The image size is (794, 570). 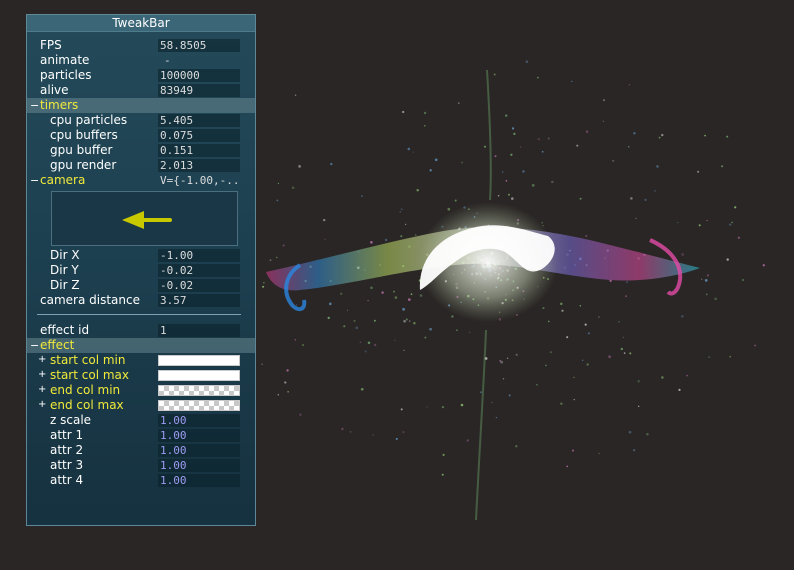 What do you see at coordinates (141, 405) in the screenshot?
I see `color-row-end-max: + end col max` at bounding box center [141, 405].